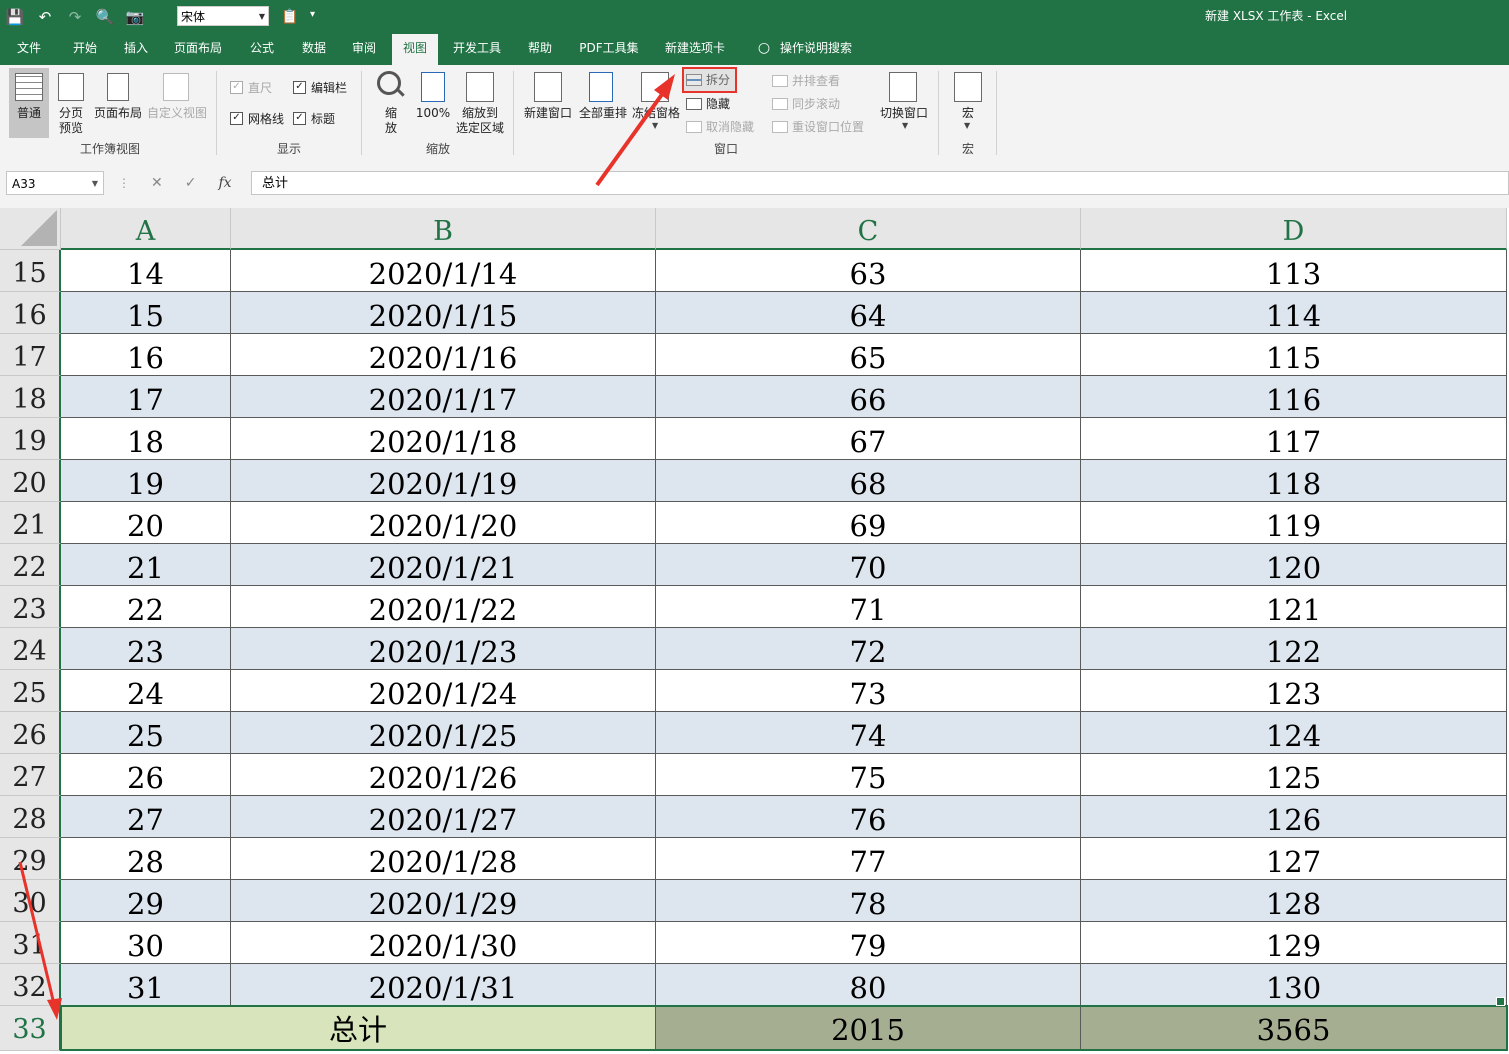  I want to click on cell-a: 24, so click(146, 691).